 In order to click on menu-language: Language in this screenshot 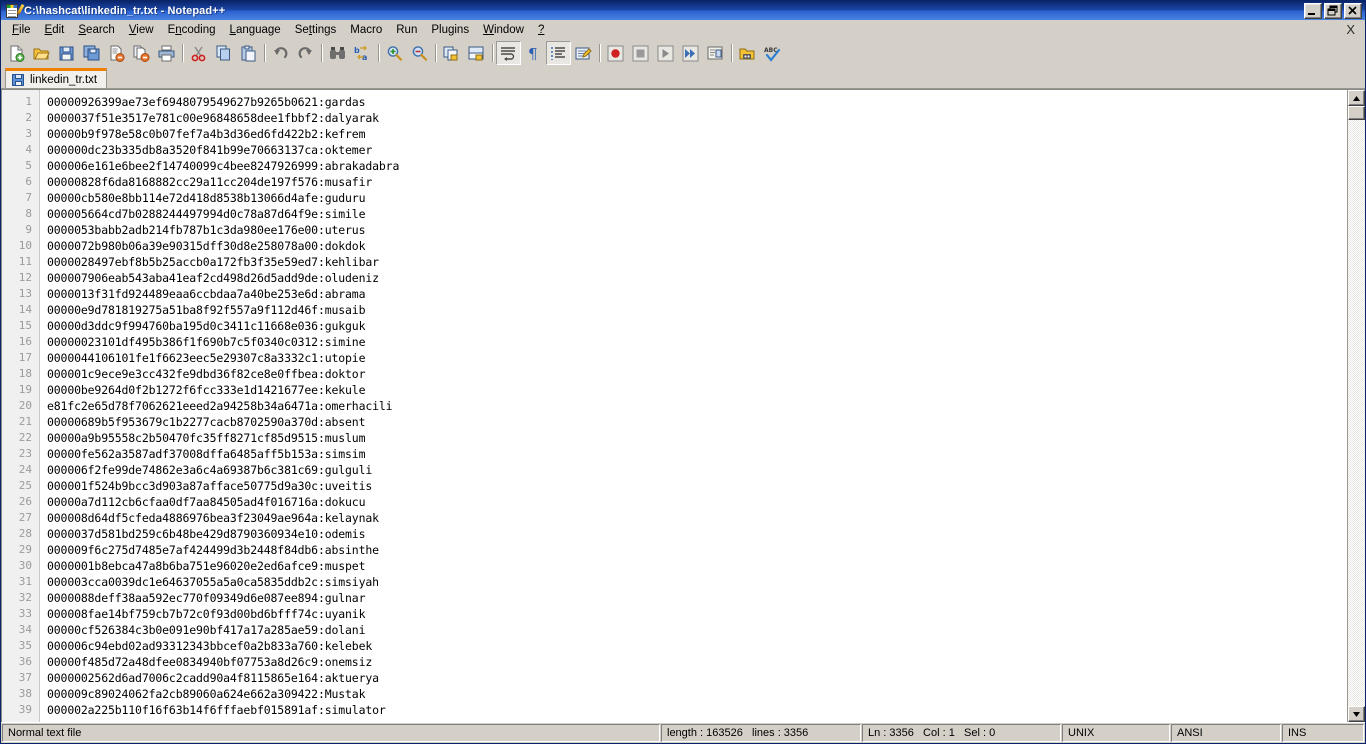, I will do `click(255, 30)`.